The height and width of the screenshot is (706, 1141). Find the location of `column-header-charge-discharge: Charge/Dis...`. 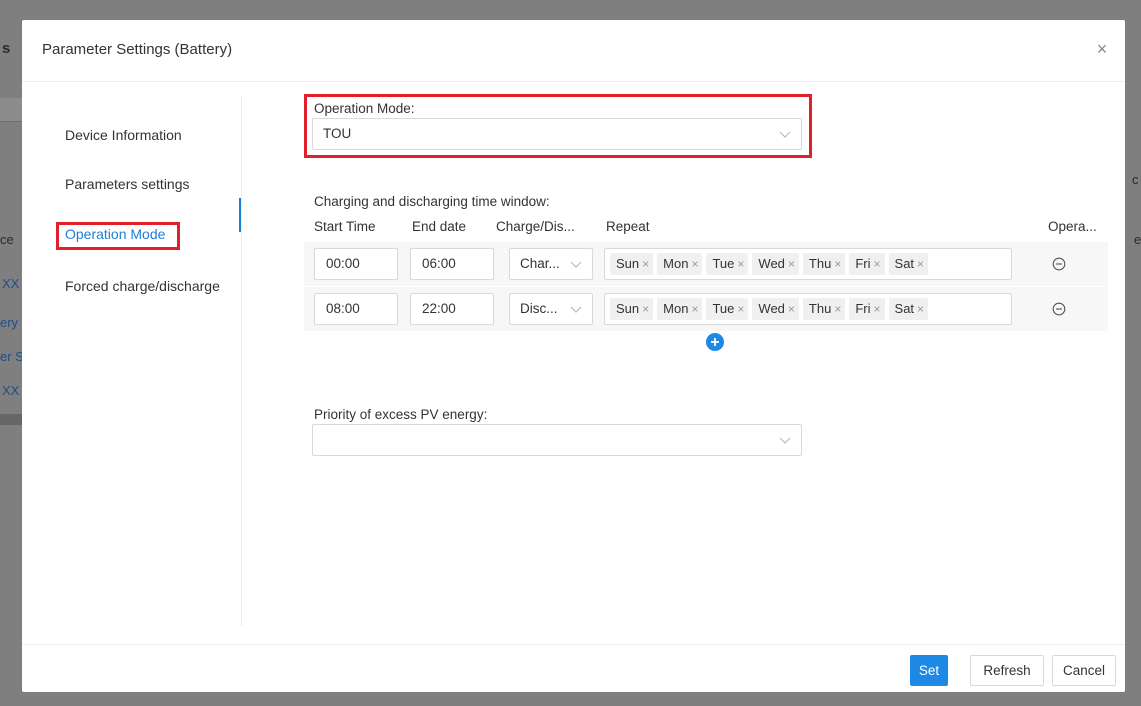

column-header-charge-discharge: Charge/Dis... is located at coordinates (535, 226).